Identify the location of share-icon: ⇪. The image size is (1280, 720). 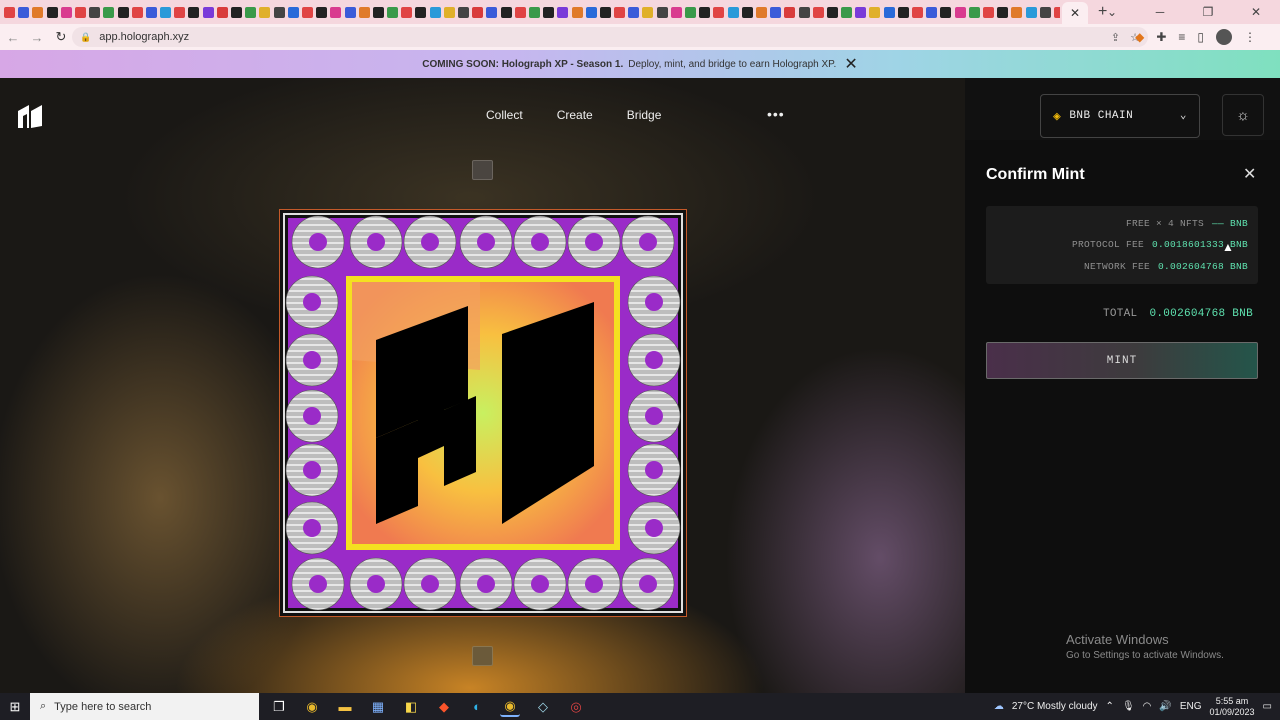
(1115, 37).